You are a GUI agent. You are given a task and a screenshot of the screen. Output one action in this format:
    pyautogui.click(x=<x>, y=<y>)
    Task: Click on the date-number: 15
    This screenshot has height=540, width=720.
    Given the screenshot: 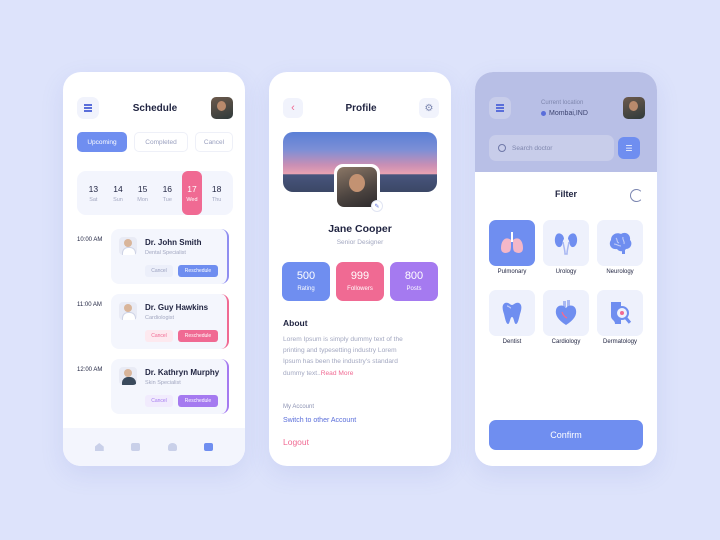 What is the action you would take?
    pyautogui.click(x=142, y=188)
    